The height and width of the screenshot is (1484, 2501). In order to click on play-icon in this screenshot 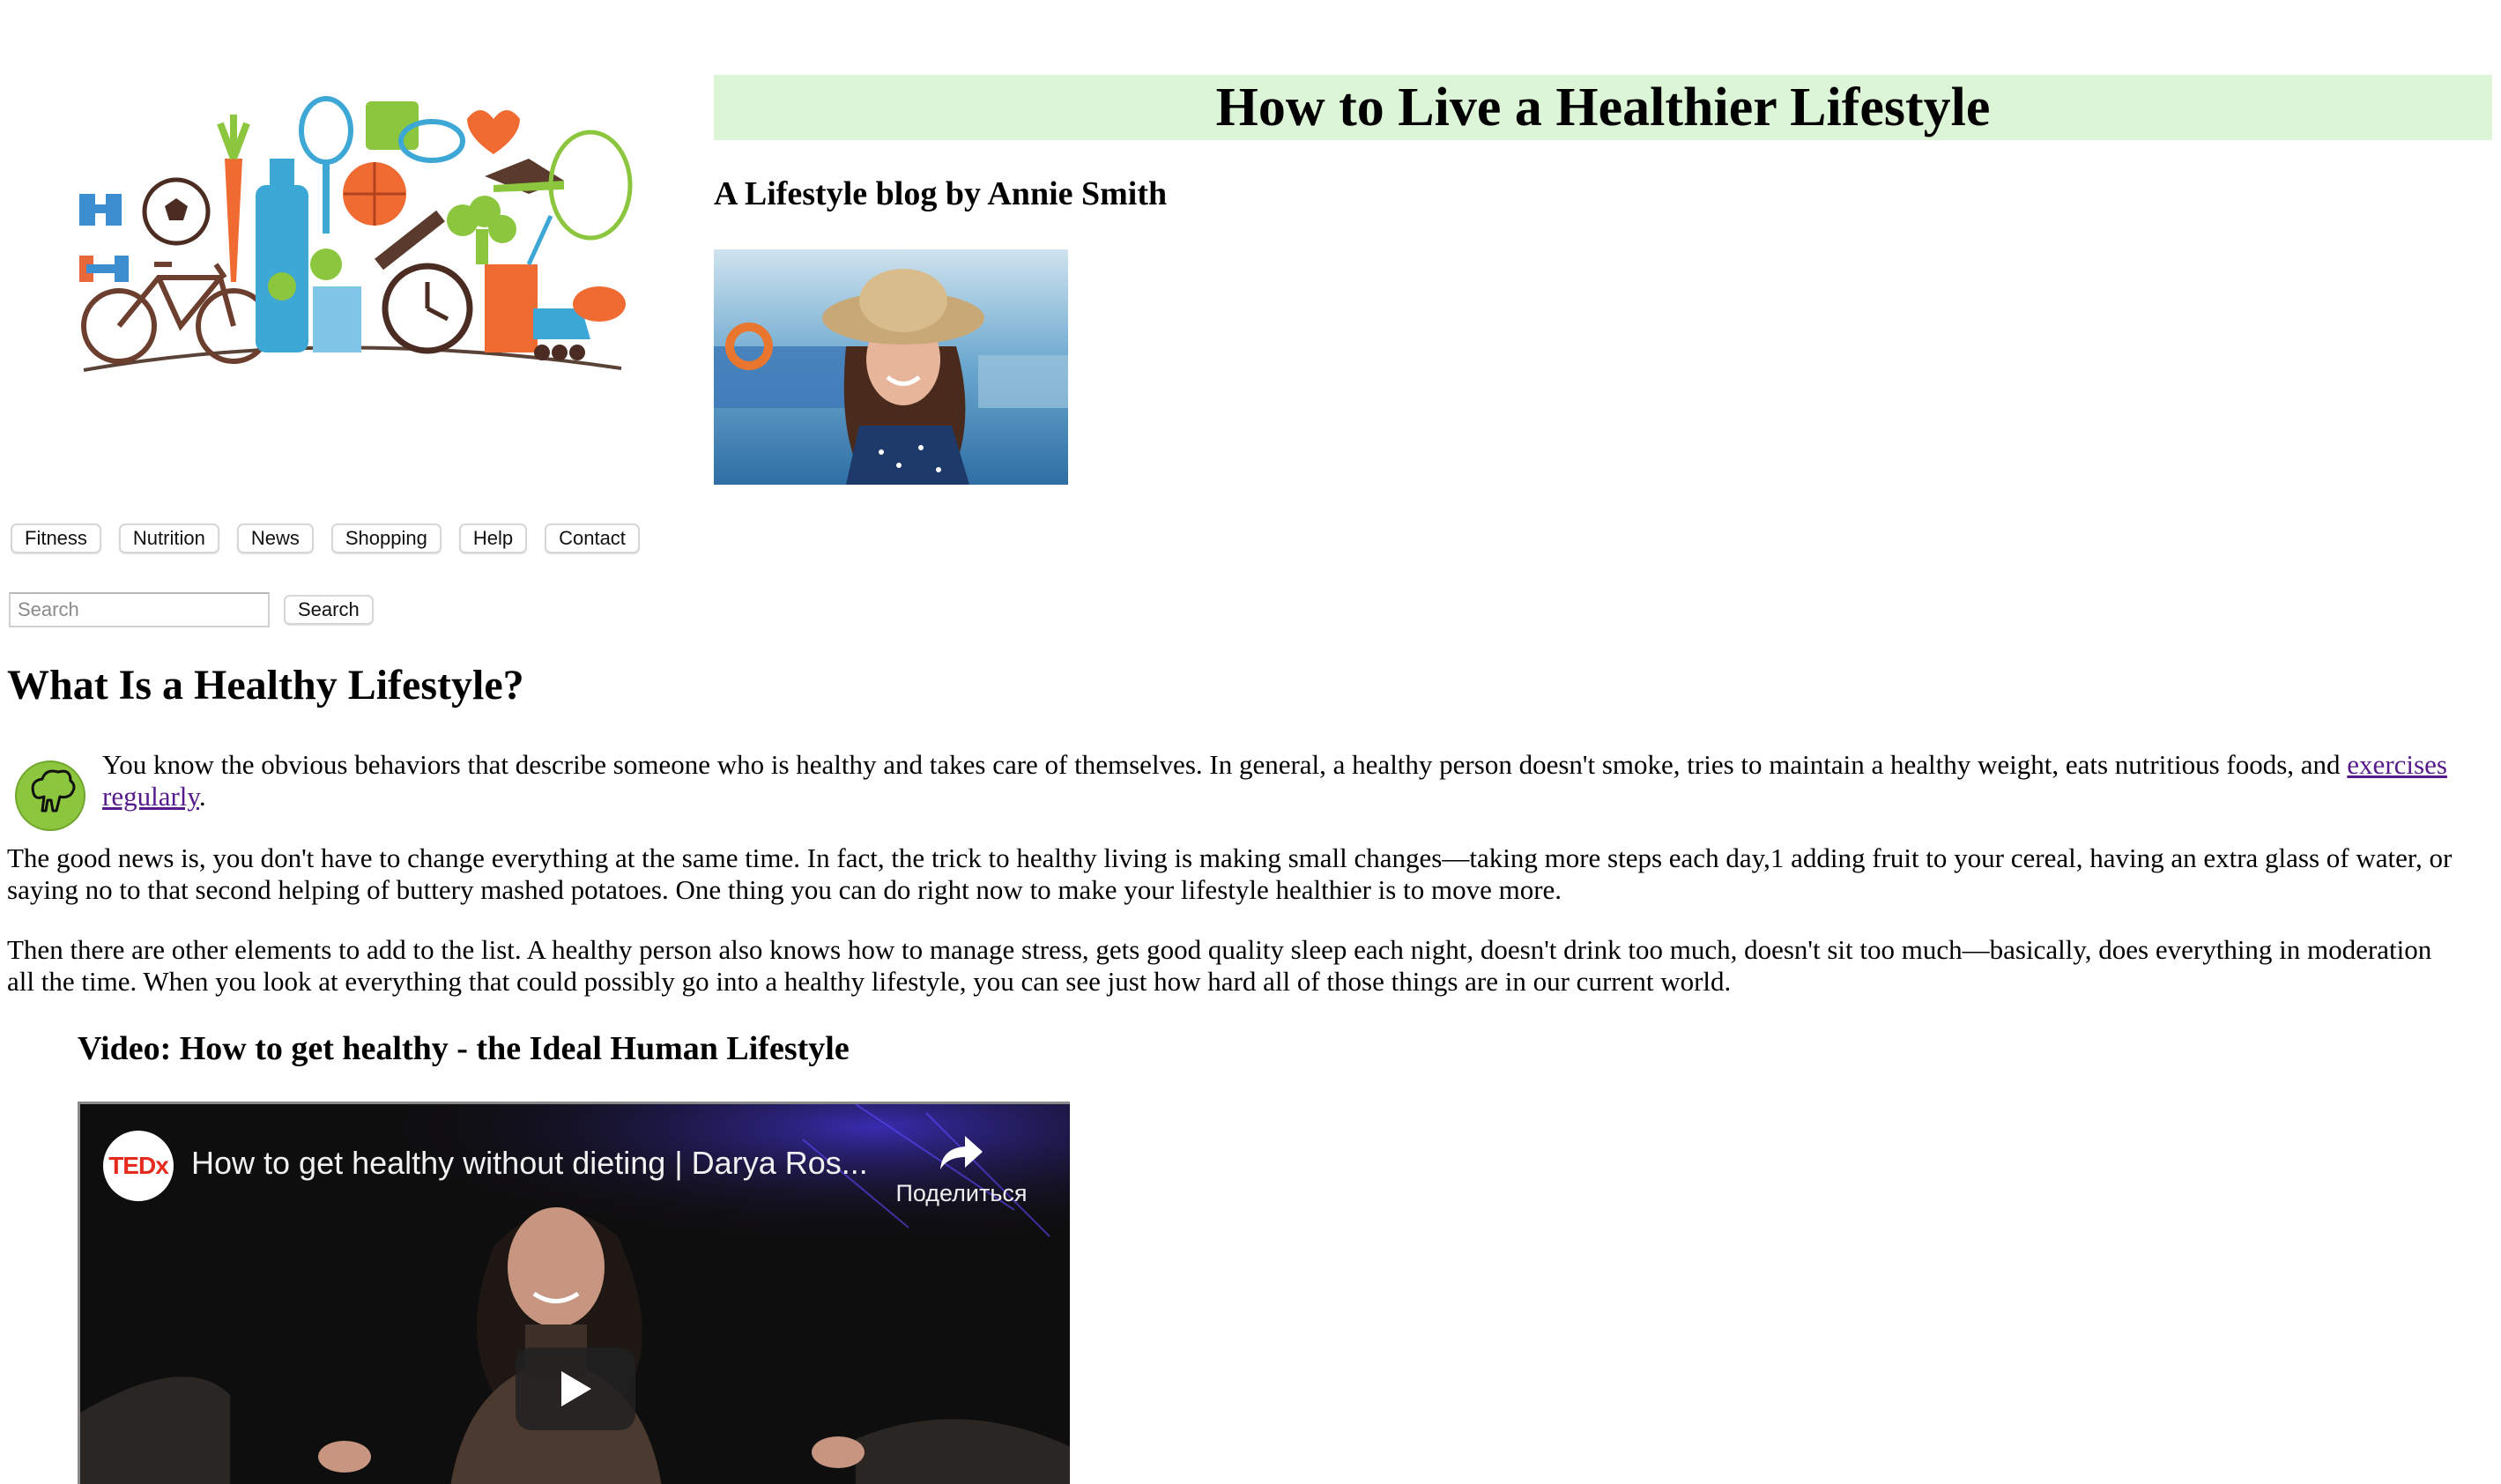, I will do `click(576, 1388)`.